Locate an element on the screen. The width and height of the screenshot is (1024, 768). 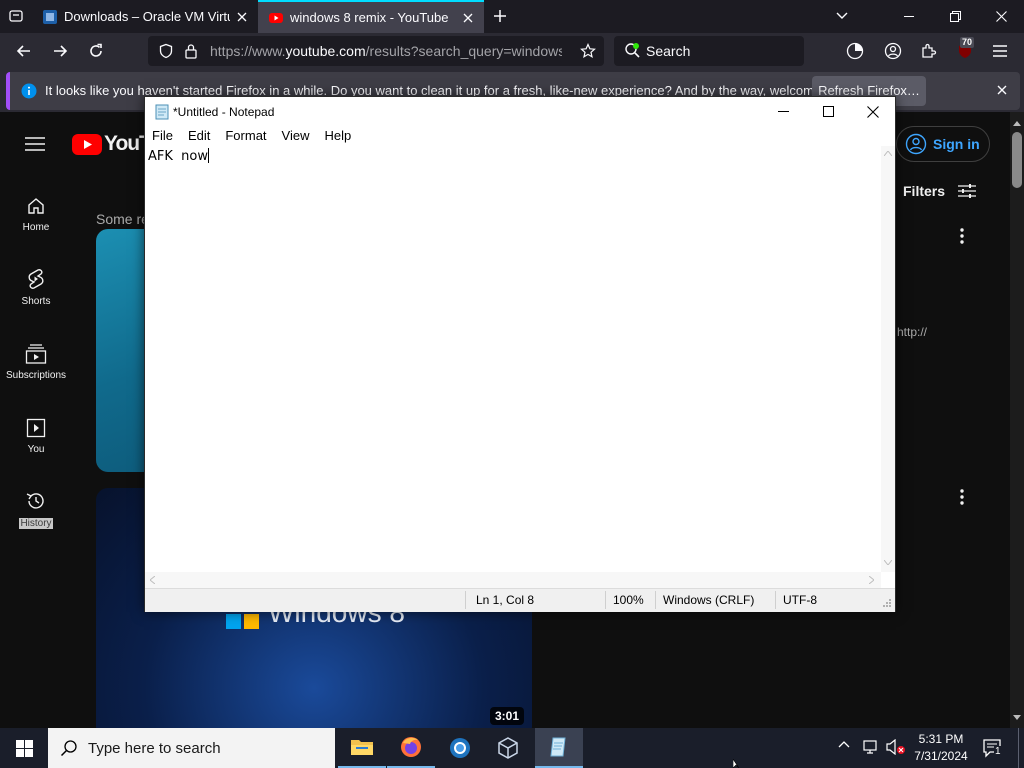
notepad-content: AFK now is located at coordinates (178, 156).